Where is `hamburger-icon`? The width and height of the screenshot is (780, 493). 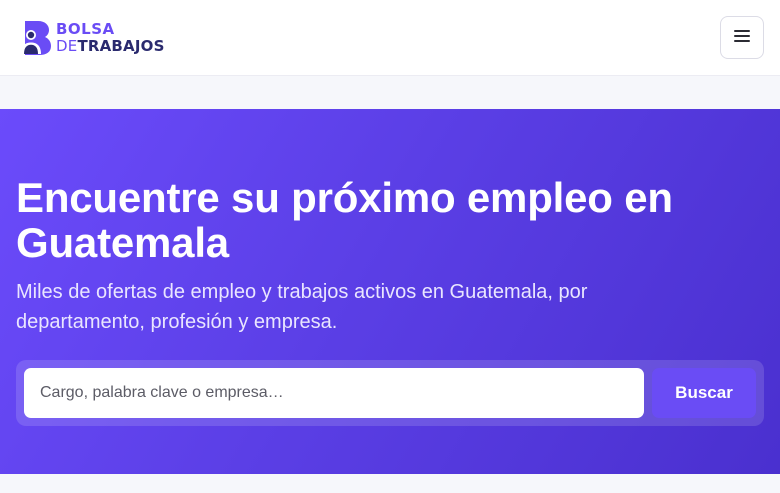
hamburger-icon is located at coordinates (742, 37).